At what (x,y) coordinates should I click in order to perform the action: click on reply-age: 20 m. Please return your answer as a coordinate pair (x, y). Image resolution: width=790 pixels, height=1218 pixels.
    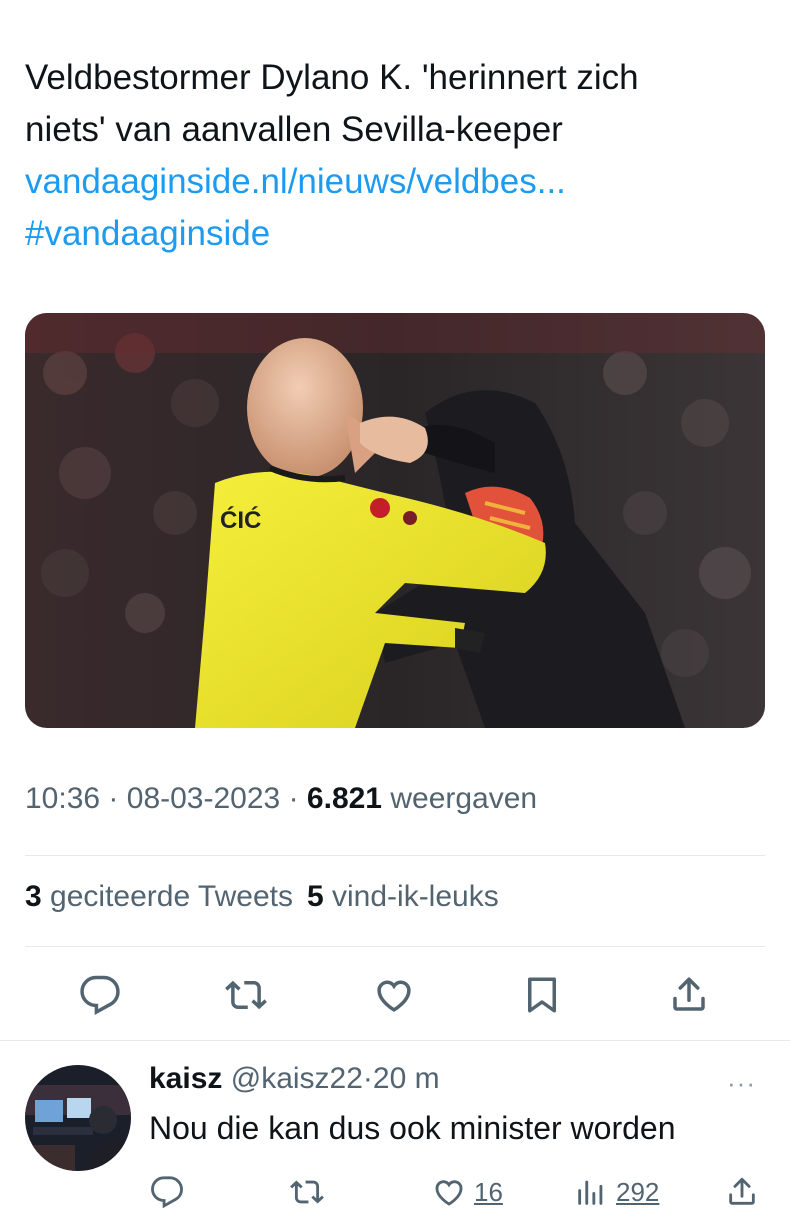
    Looking at the image, I should click on (406, 1078).